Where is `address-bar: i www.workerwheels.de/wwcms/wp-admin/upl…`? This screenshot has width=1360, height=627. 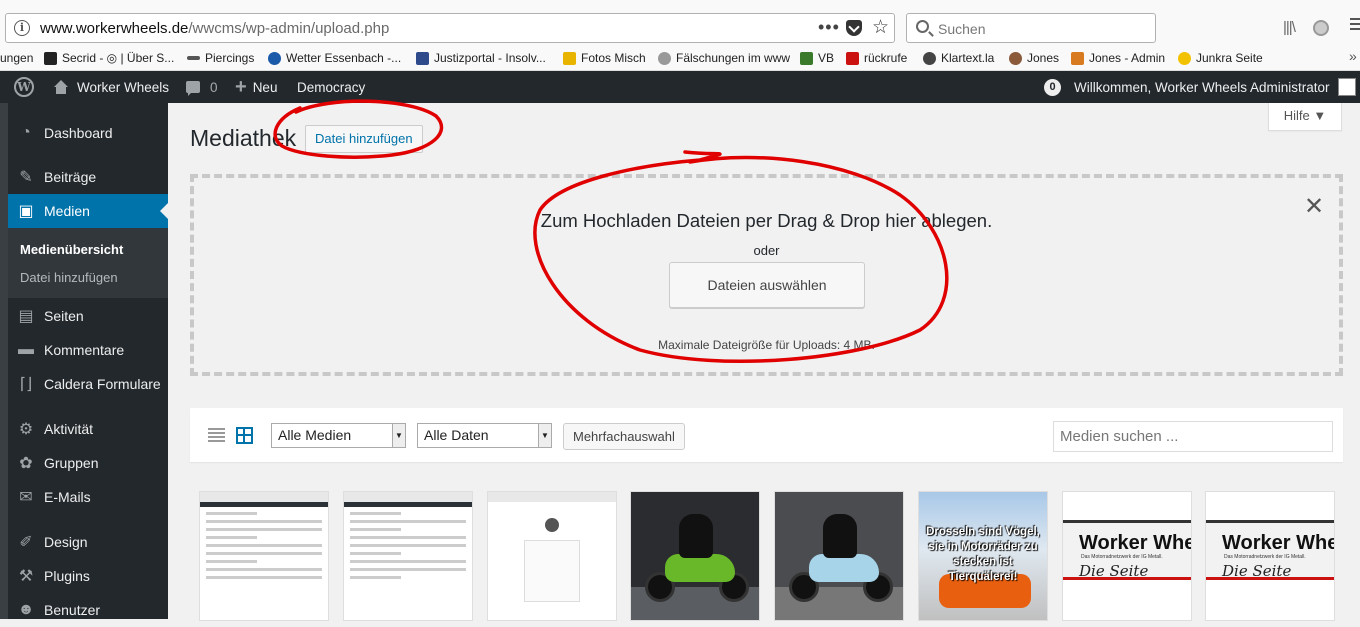 address-bar: i www.workerwheels.de/wwcms/wp-admin/upl… is located at coordinates (450, 28).